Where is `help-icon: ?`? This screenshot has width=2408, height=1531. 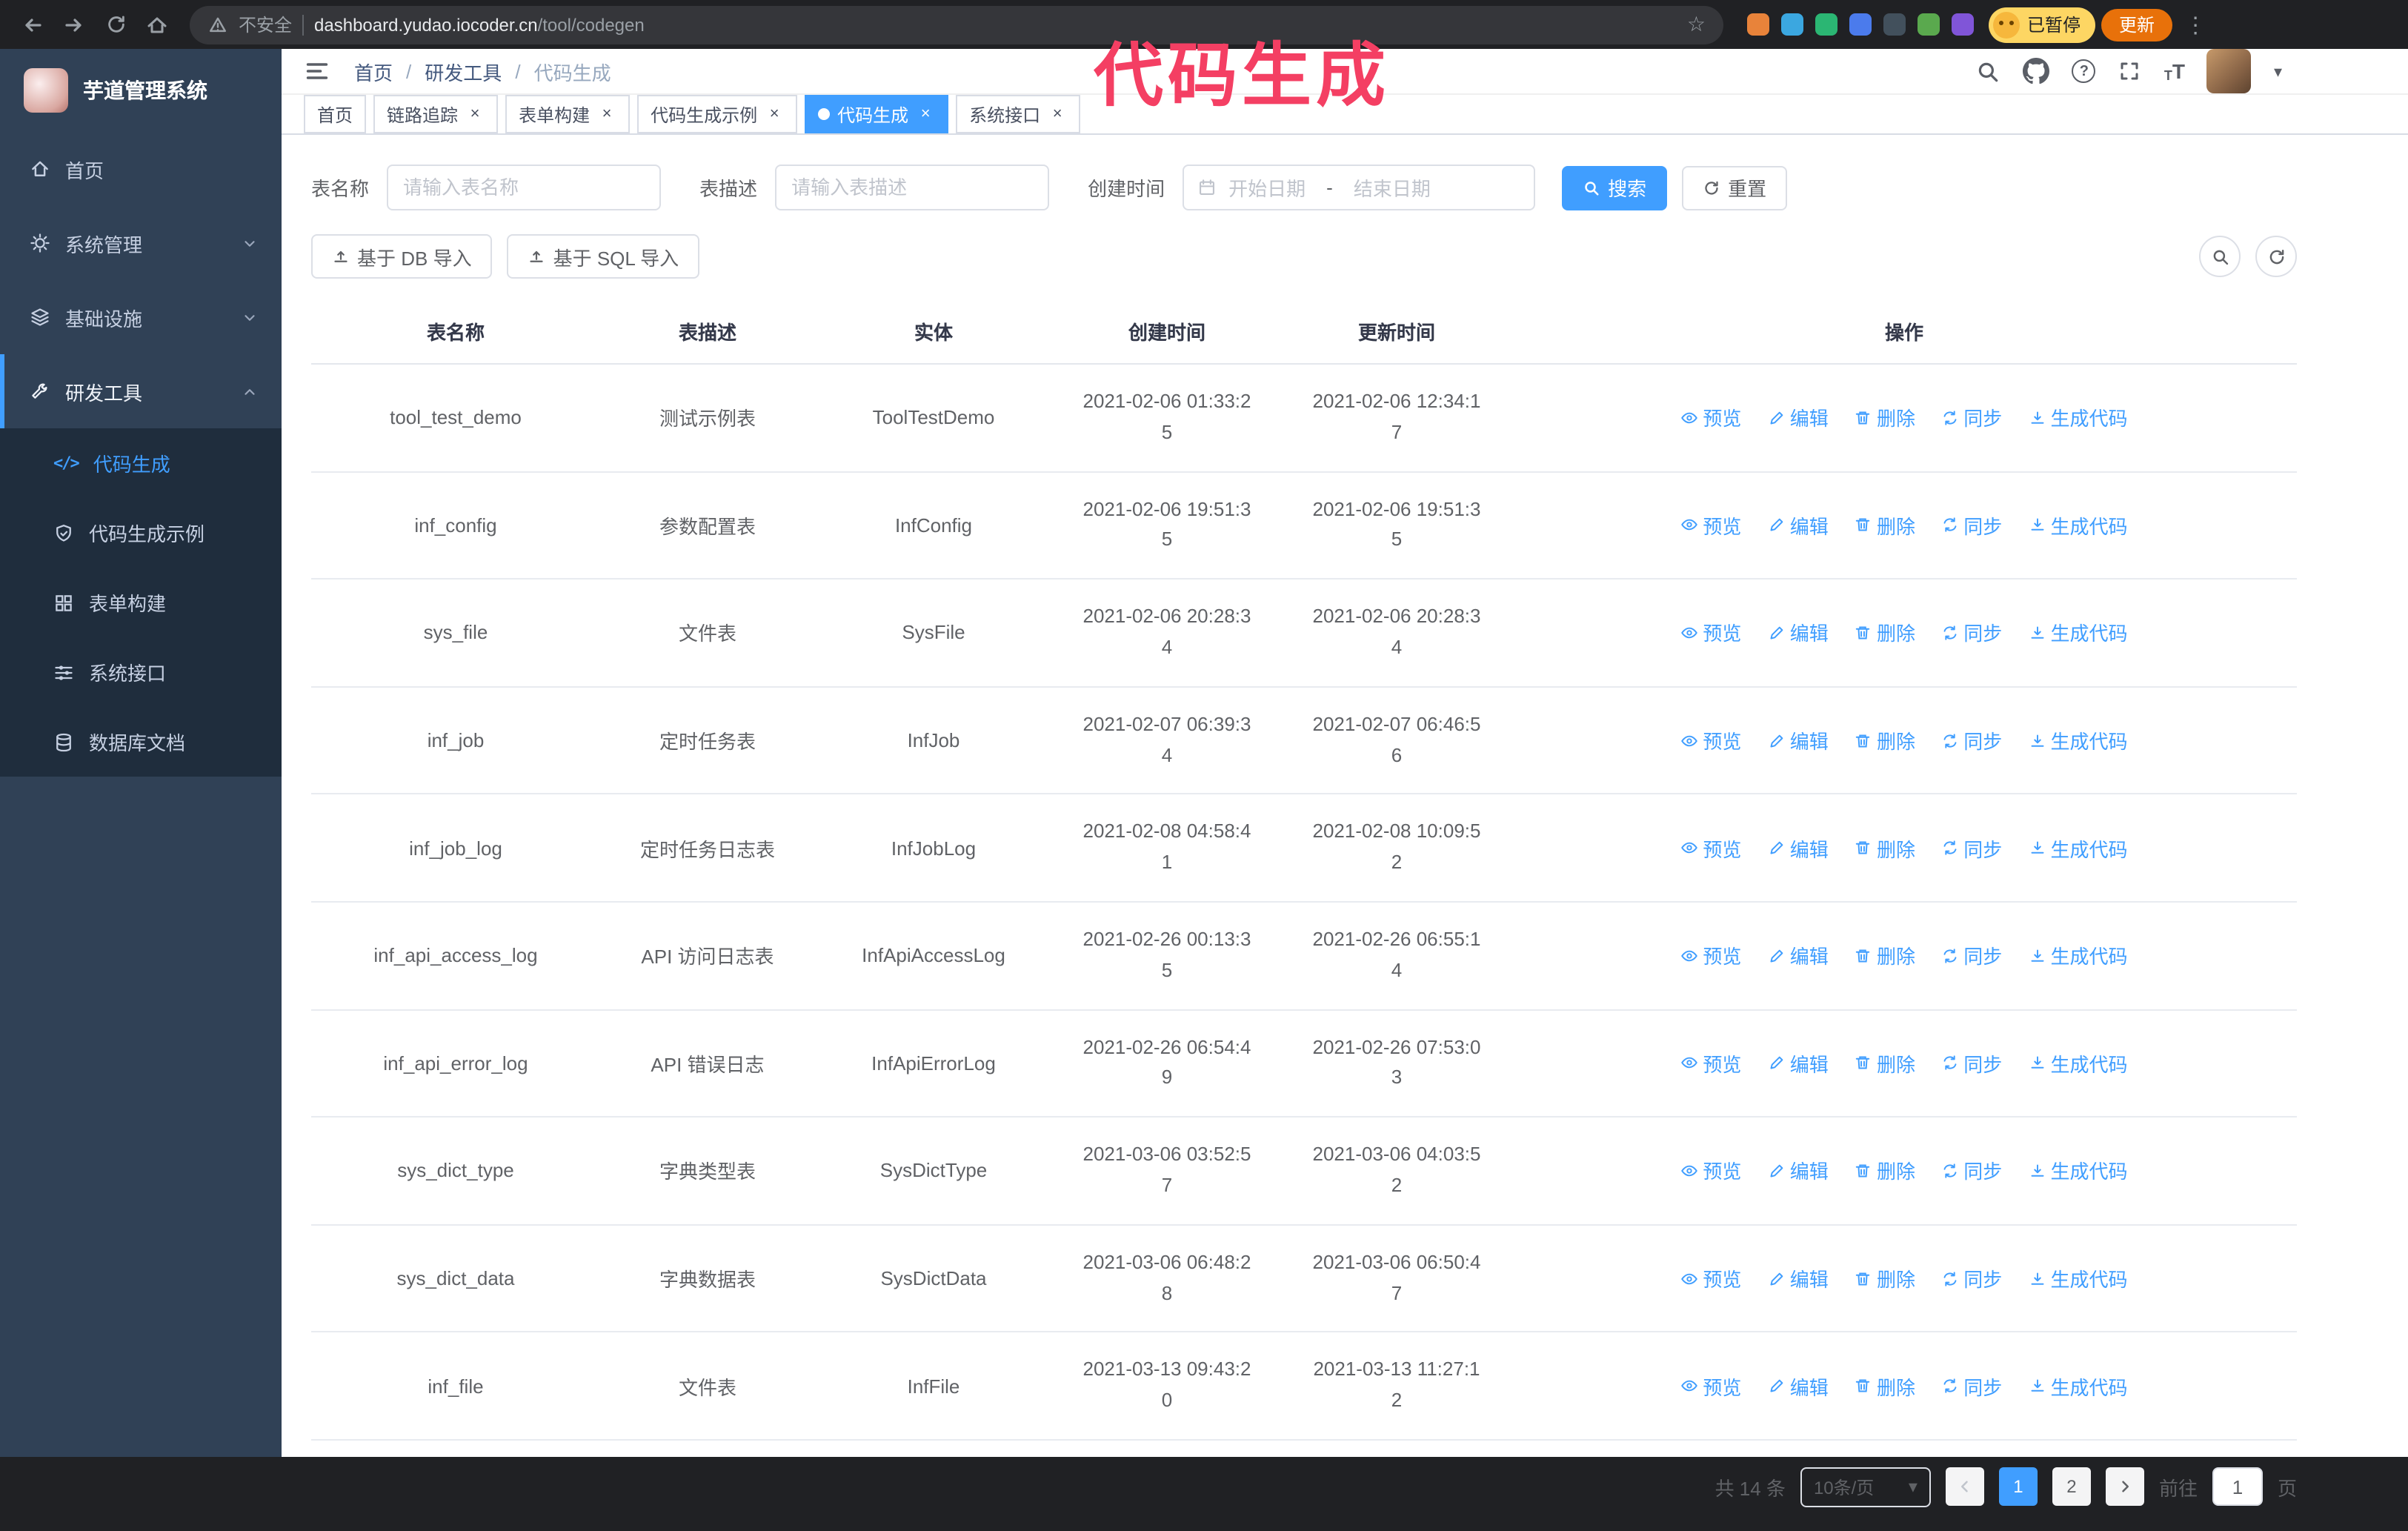 help-icon: ? is located at coordinates (2084, 71).